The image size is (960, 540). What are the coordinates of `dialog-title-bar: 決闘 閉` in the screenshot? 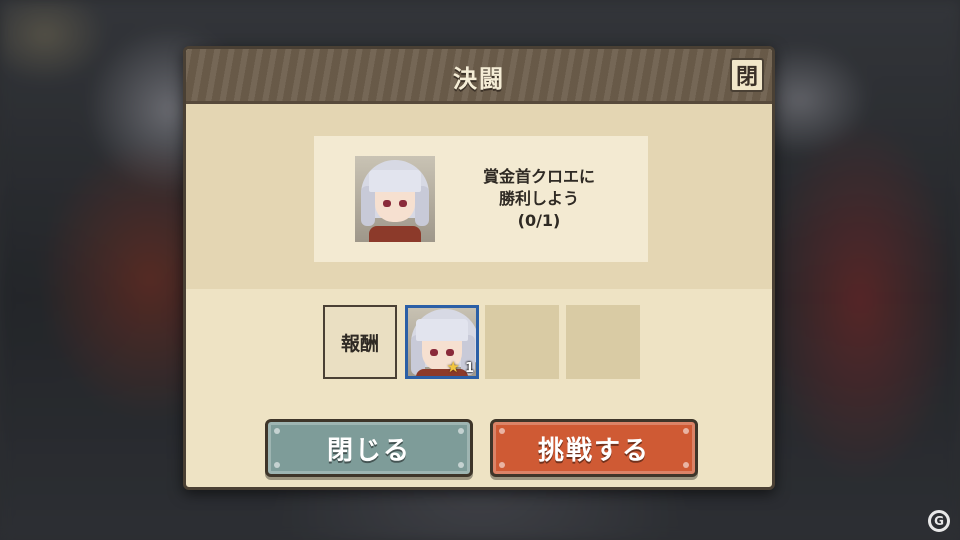 It's located at (479, 76).